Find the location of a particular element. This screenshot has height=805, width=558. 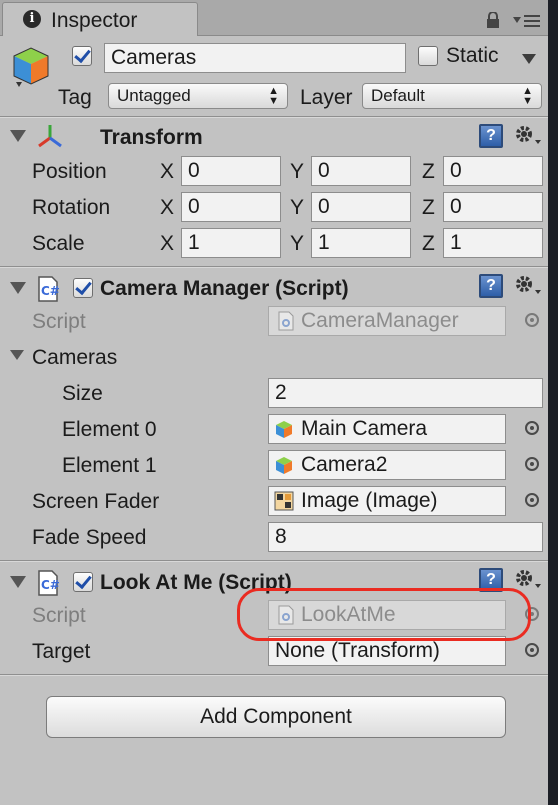

script-field: CameraManager is located at coordinates (387, 321).